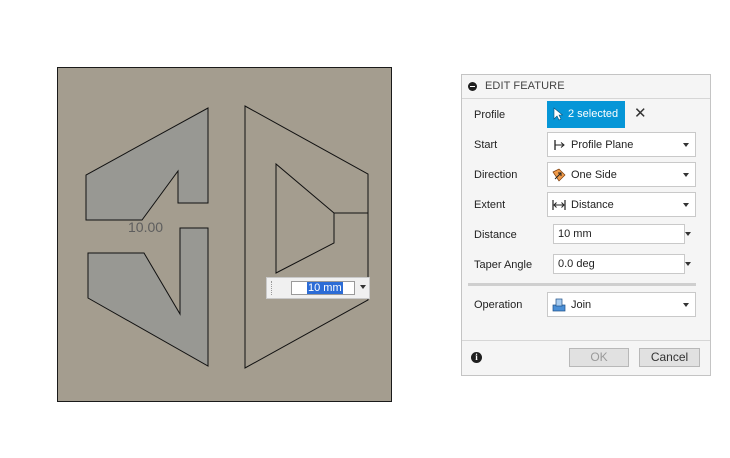 The width and height of the screenshot is (730, 458). Describe the element at coordinates (592, 205) in the screenshot. I see `extent-value: Distance` at that location.